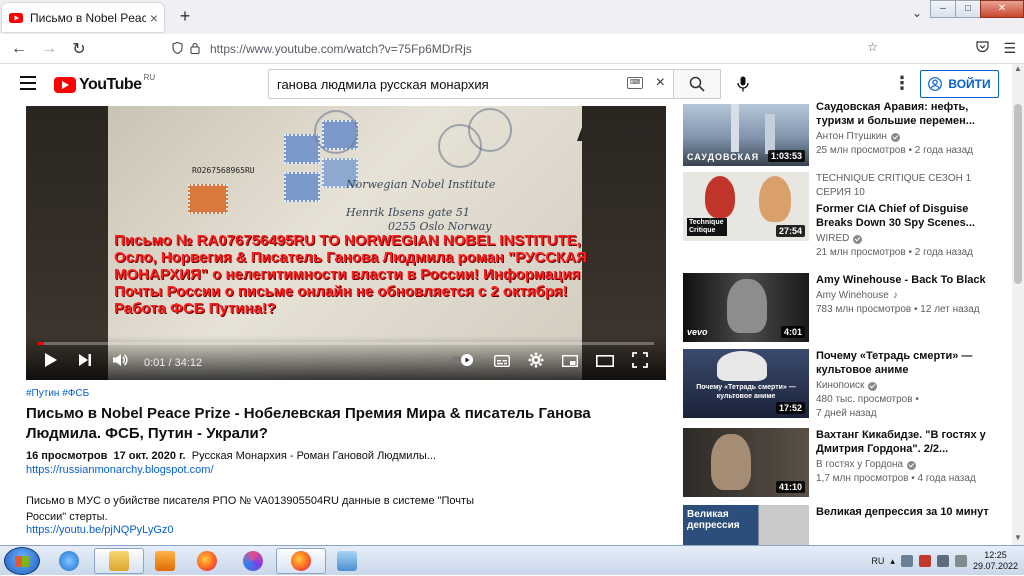 Image resolution: width=1024 pixels, height=576 pixels. What do you see at coordinates (346, 343) in the screenshot?
I see `progress-bar` at bounding box center [346, 343].